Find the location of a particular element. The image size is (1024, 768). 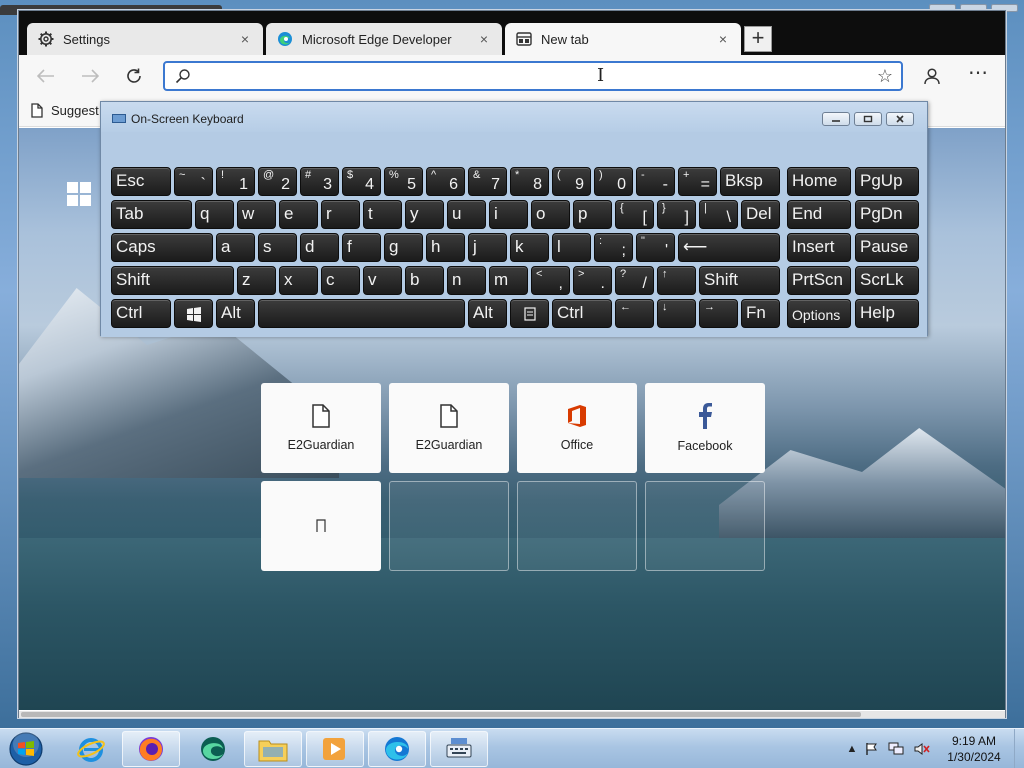

address-input is located at coordinates (529, 76).